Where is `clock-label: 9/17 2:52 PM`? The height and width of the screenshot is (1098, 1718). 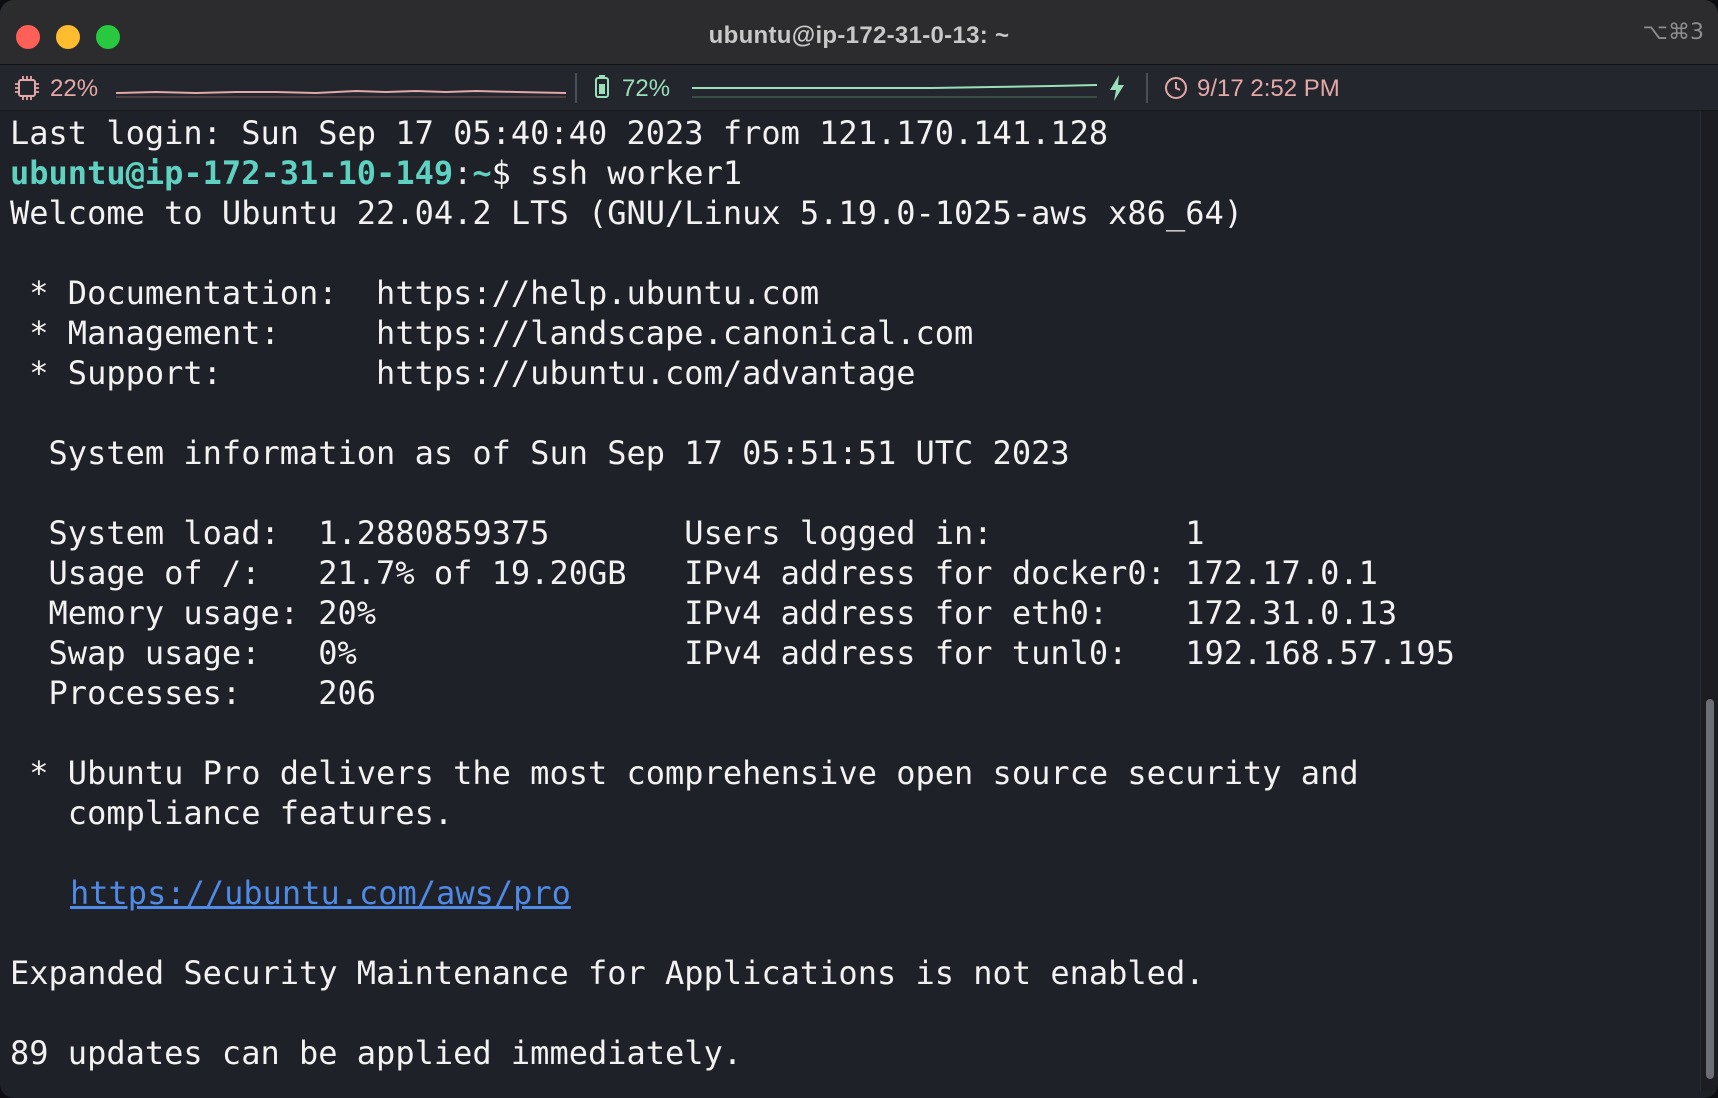 clock-label: 9/17 2:52 PM is located at coordinates (1268, 88).